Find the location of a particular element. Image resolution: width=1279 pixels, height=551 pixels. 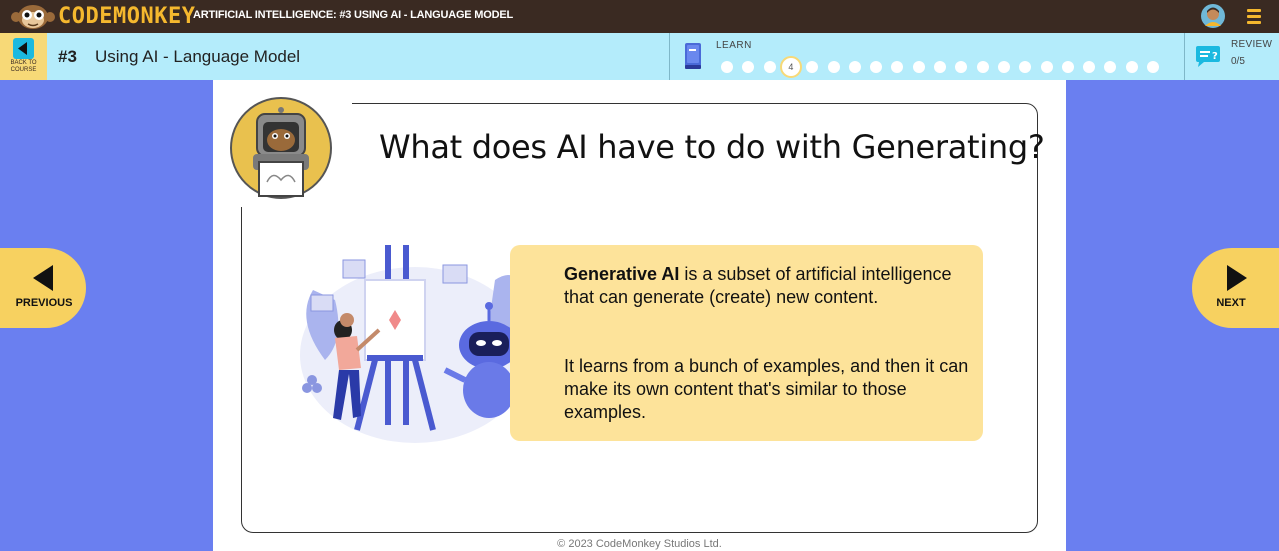

learn-label: LEARN is located at coordinates (734, 45).